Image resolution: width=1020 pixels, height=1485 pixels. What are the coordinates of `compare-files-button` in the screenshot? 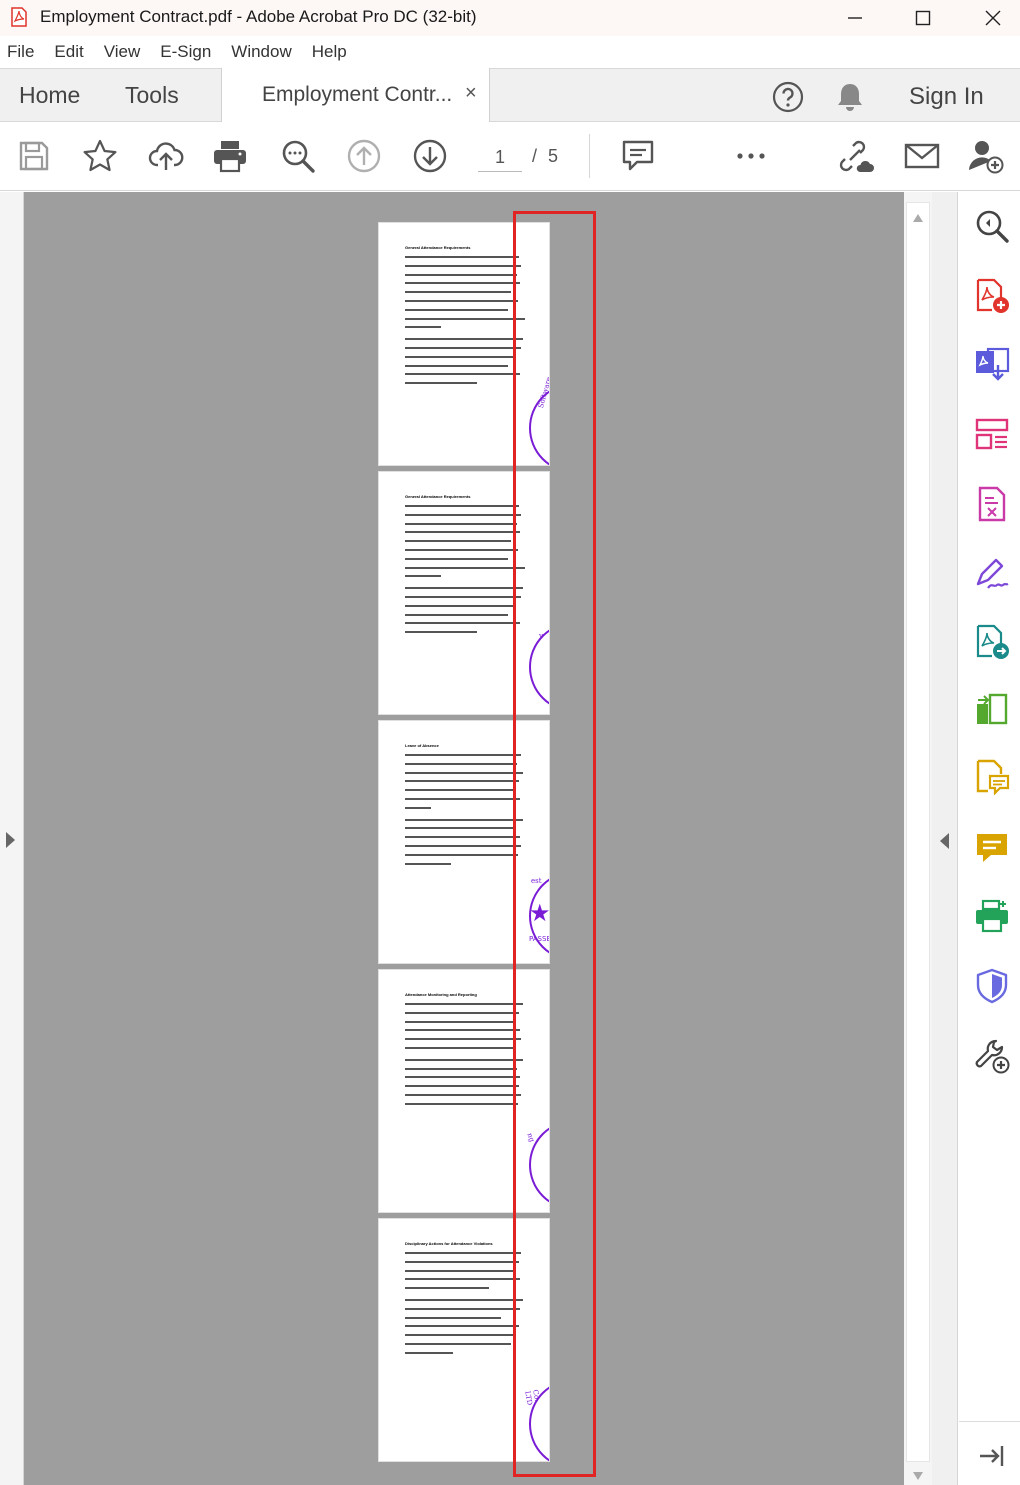 It's located at (992, 710).